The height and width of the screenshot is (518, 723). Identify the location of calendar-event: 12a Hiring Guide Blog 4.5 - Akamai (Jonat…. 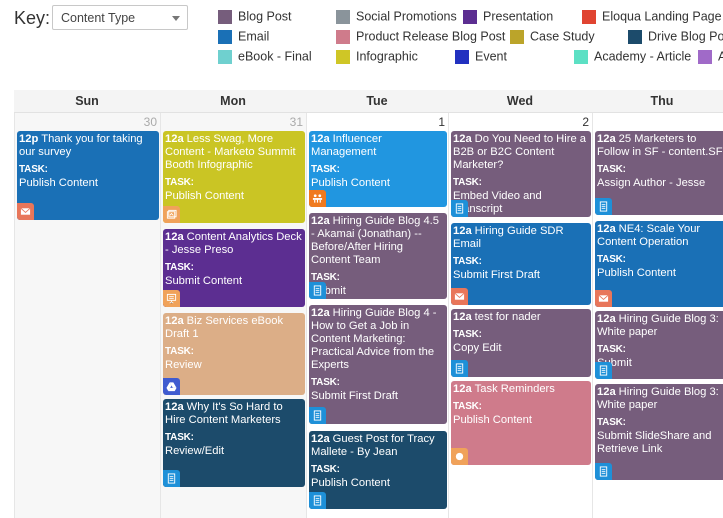
(378, 256).